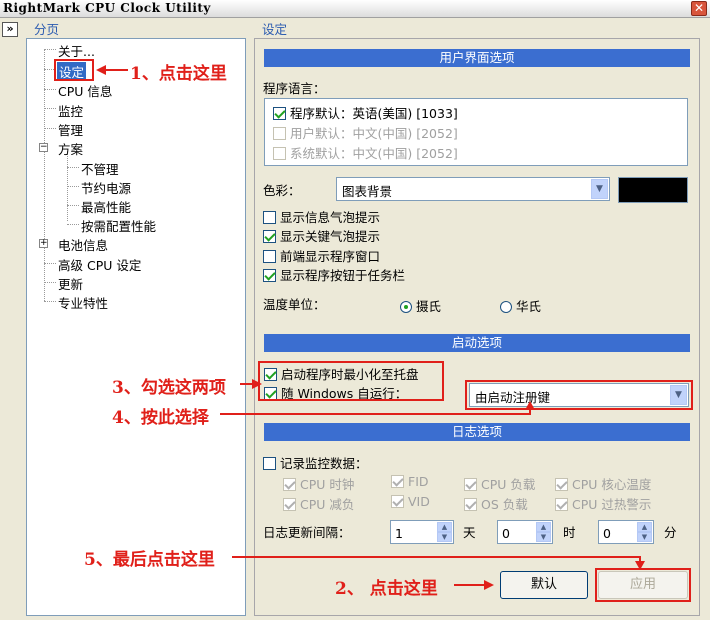 The height and width of the screenshot is (620, 710). What do you see at coordinates (365, 152) in the screenshot?
I see `language-option: 系统默认：中文(中国) [2052]` at bounding box center [365, 152].